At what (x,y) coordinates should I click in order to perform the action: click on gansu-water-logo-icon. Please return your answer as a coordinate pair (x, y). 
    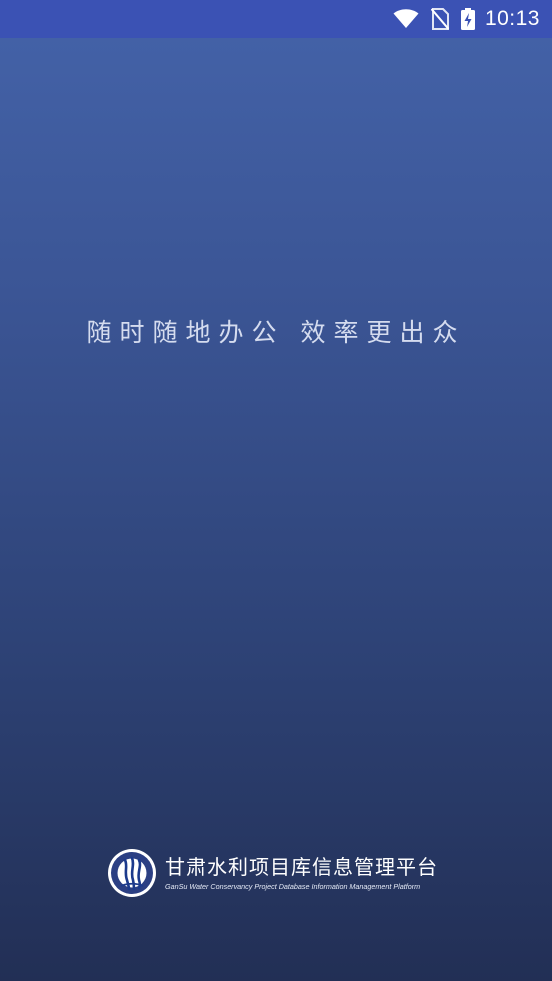
    Looking at the image, I should click on (132, 873).